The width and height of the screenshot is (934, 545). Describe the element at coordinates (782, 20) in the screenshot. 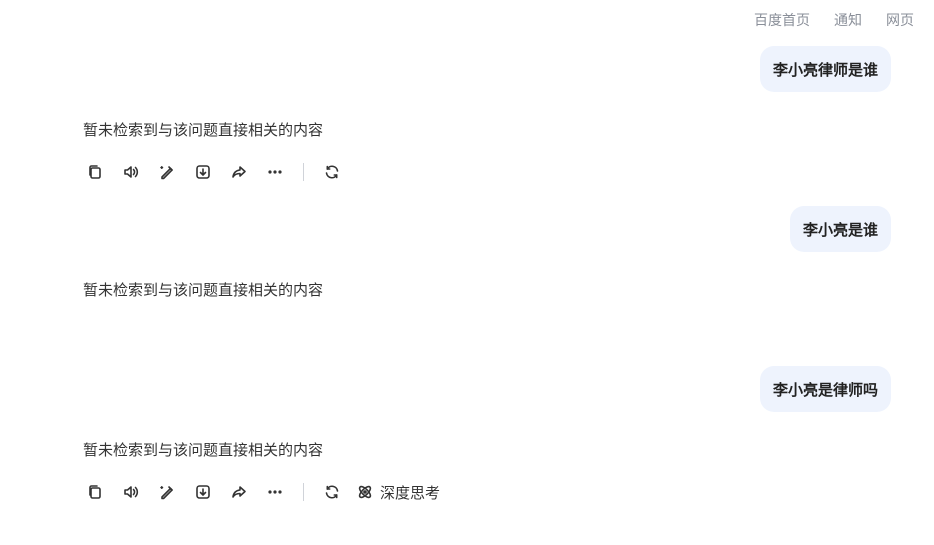

I see `nav-baidu-home: 百度首页` at that location.